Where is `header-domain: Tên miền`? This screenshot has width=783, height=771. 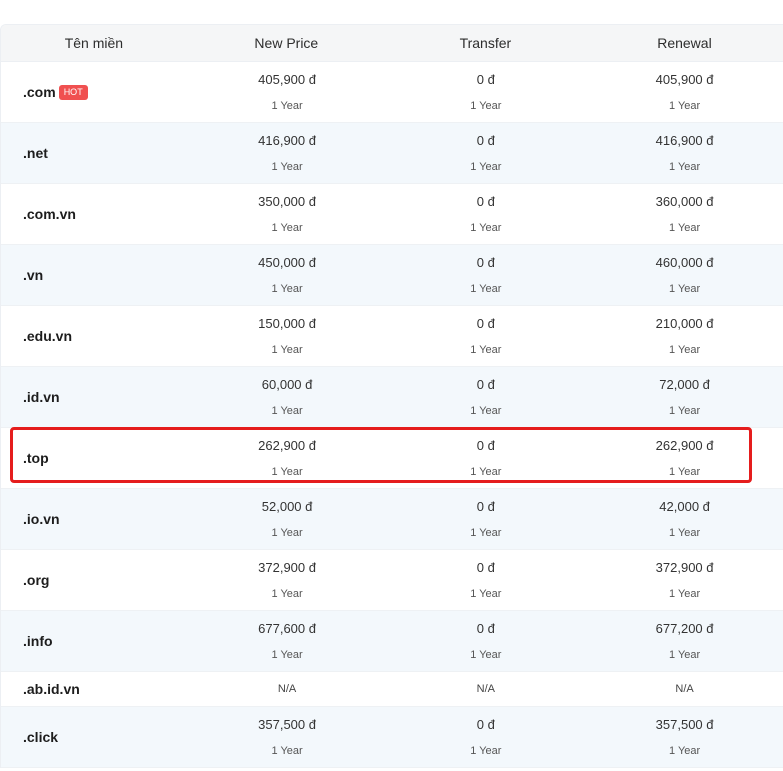 header-domain: Tên miền is located at coordinates (94, 43).